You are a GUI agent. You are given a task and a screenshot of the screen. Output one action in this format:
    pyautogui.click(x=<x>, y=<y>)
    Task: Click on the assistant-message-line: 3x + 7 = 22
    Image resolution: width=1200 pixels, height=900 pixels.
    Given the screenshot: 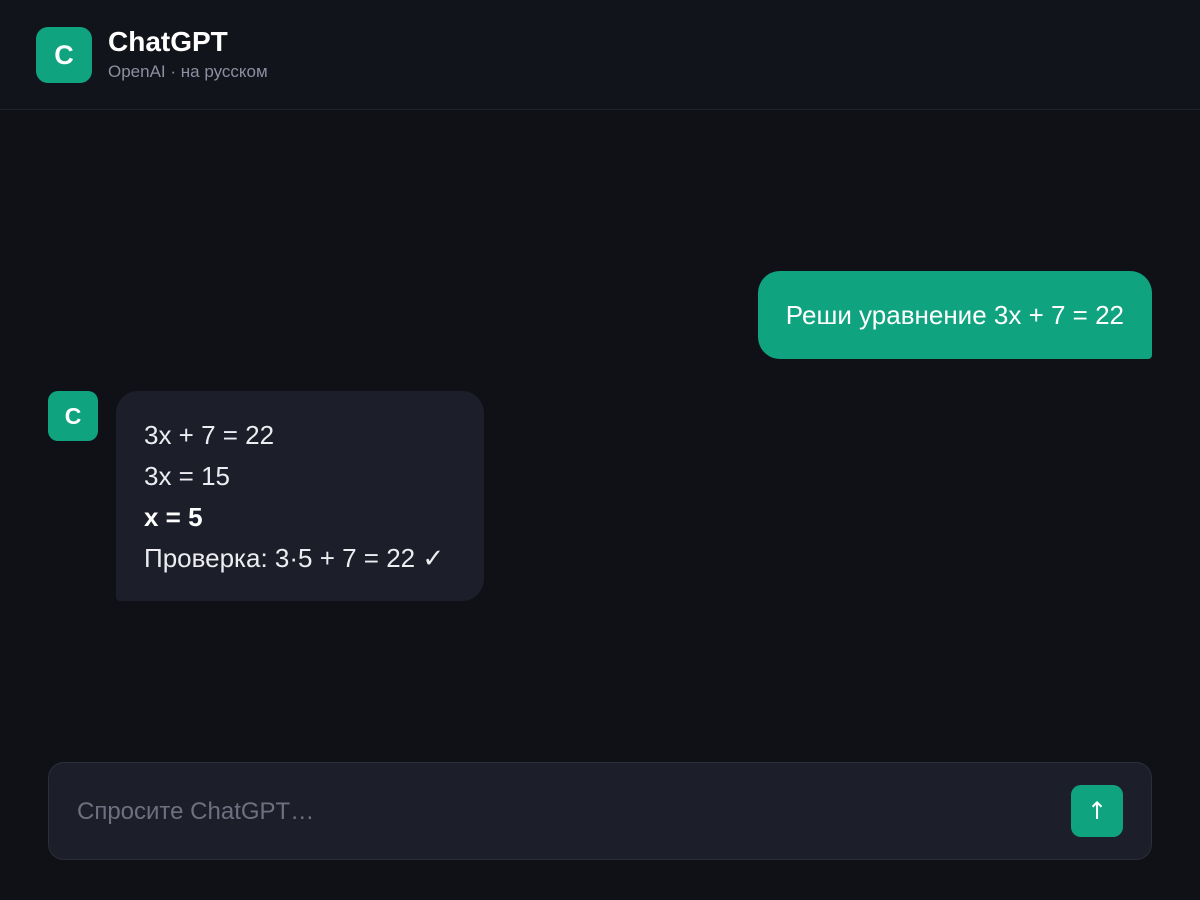 What is the action you would take?
    pyautogui.click(x=209, y=435)
    